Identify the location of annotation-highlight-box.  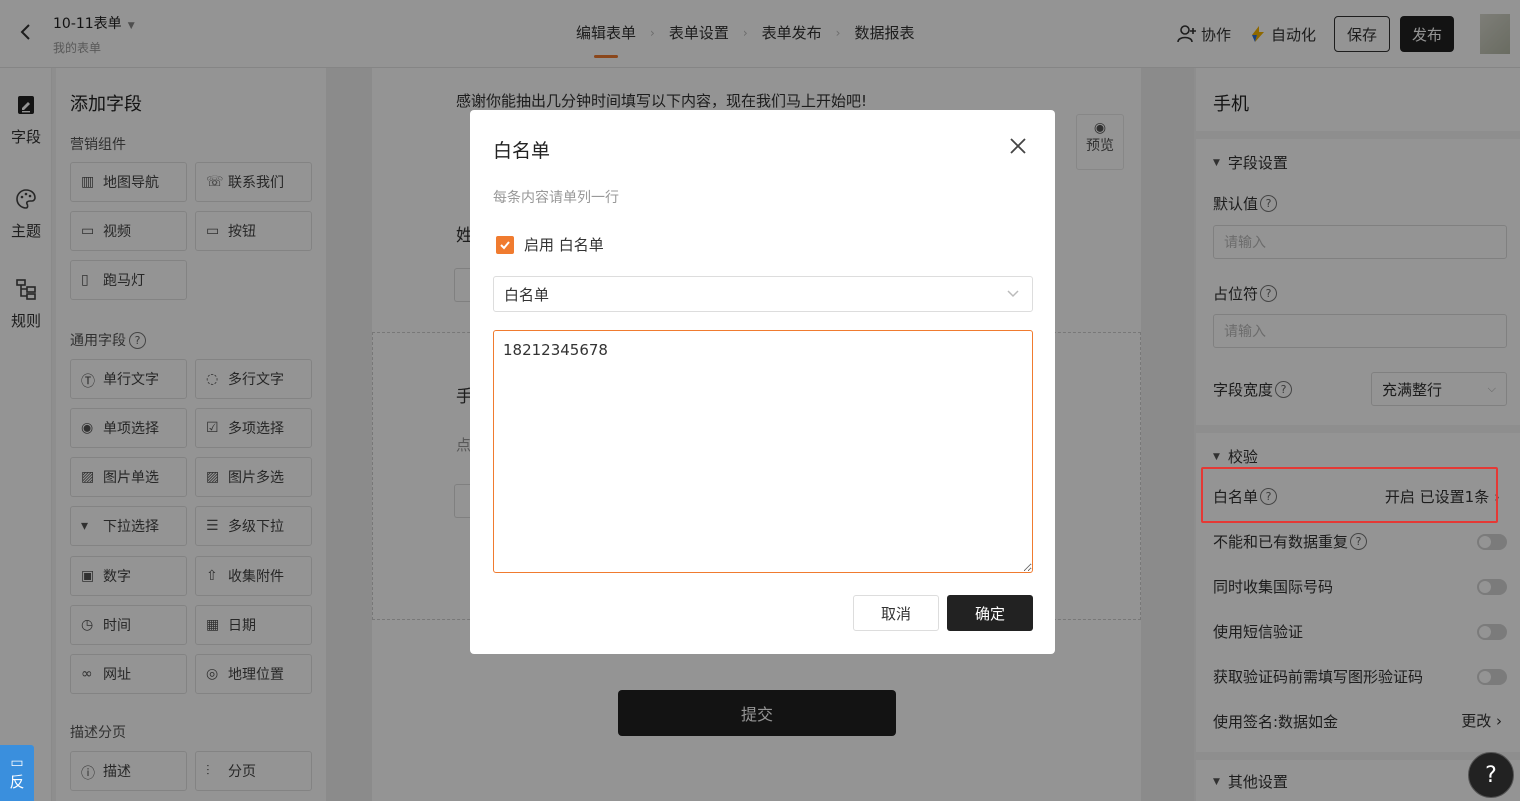
(1349, 495).